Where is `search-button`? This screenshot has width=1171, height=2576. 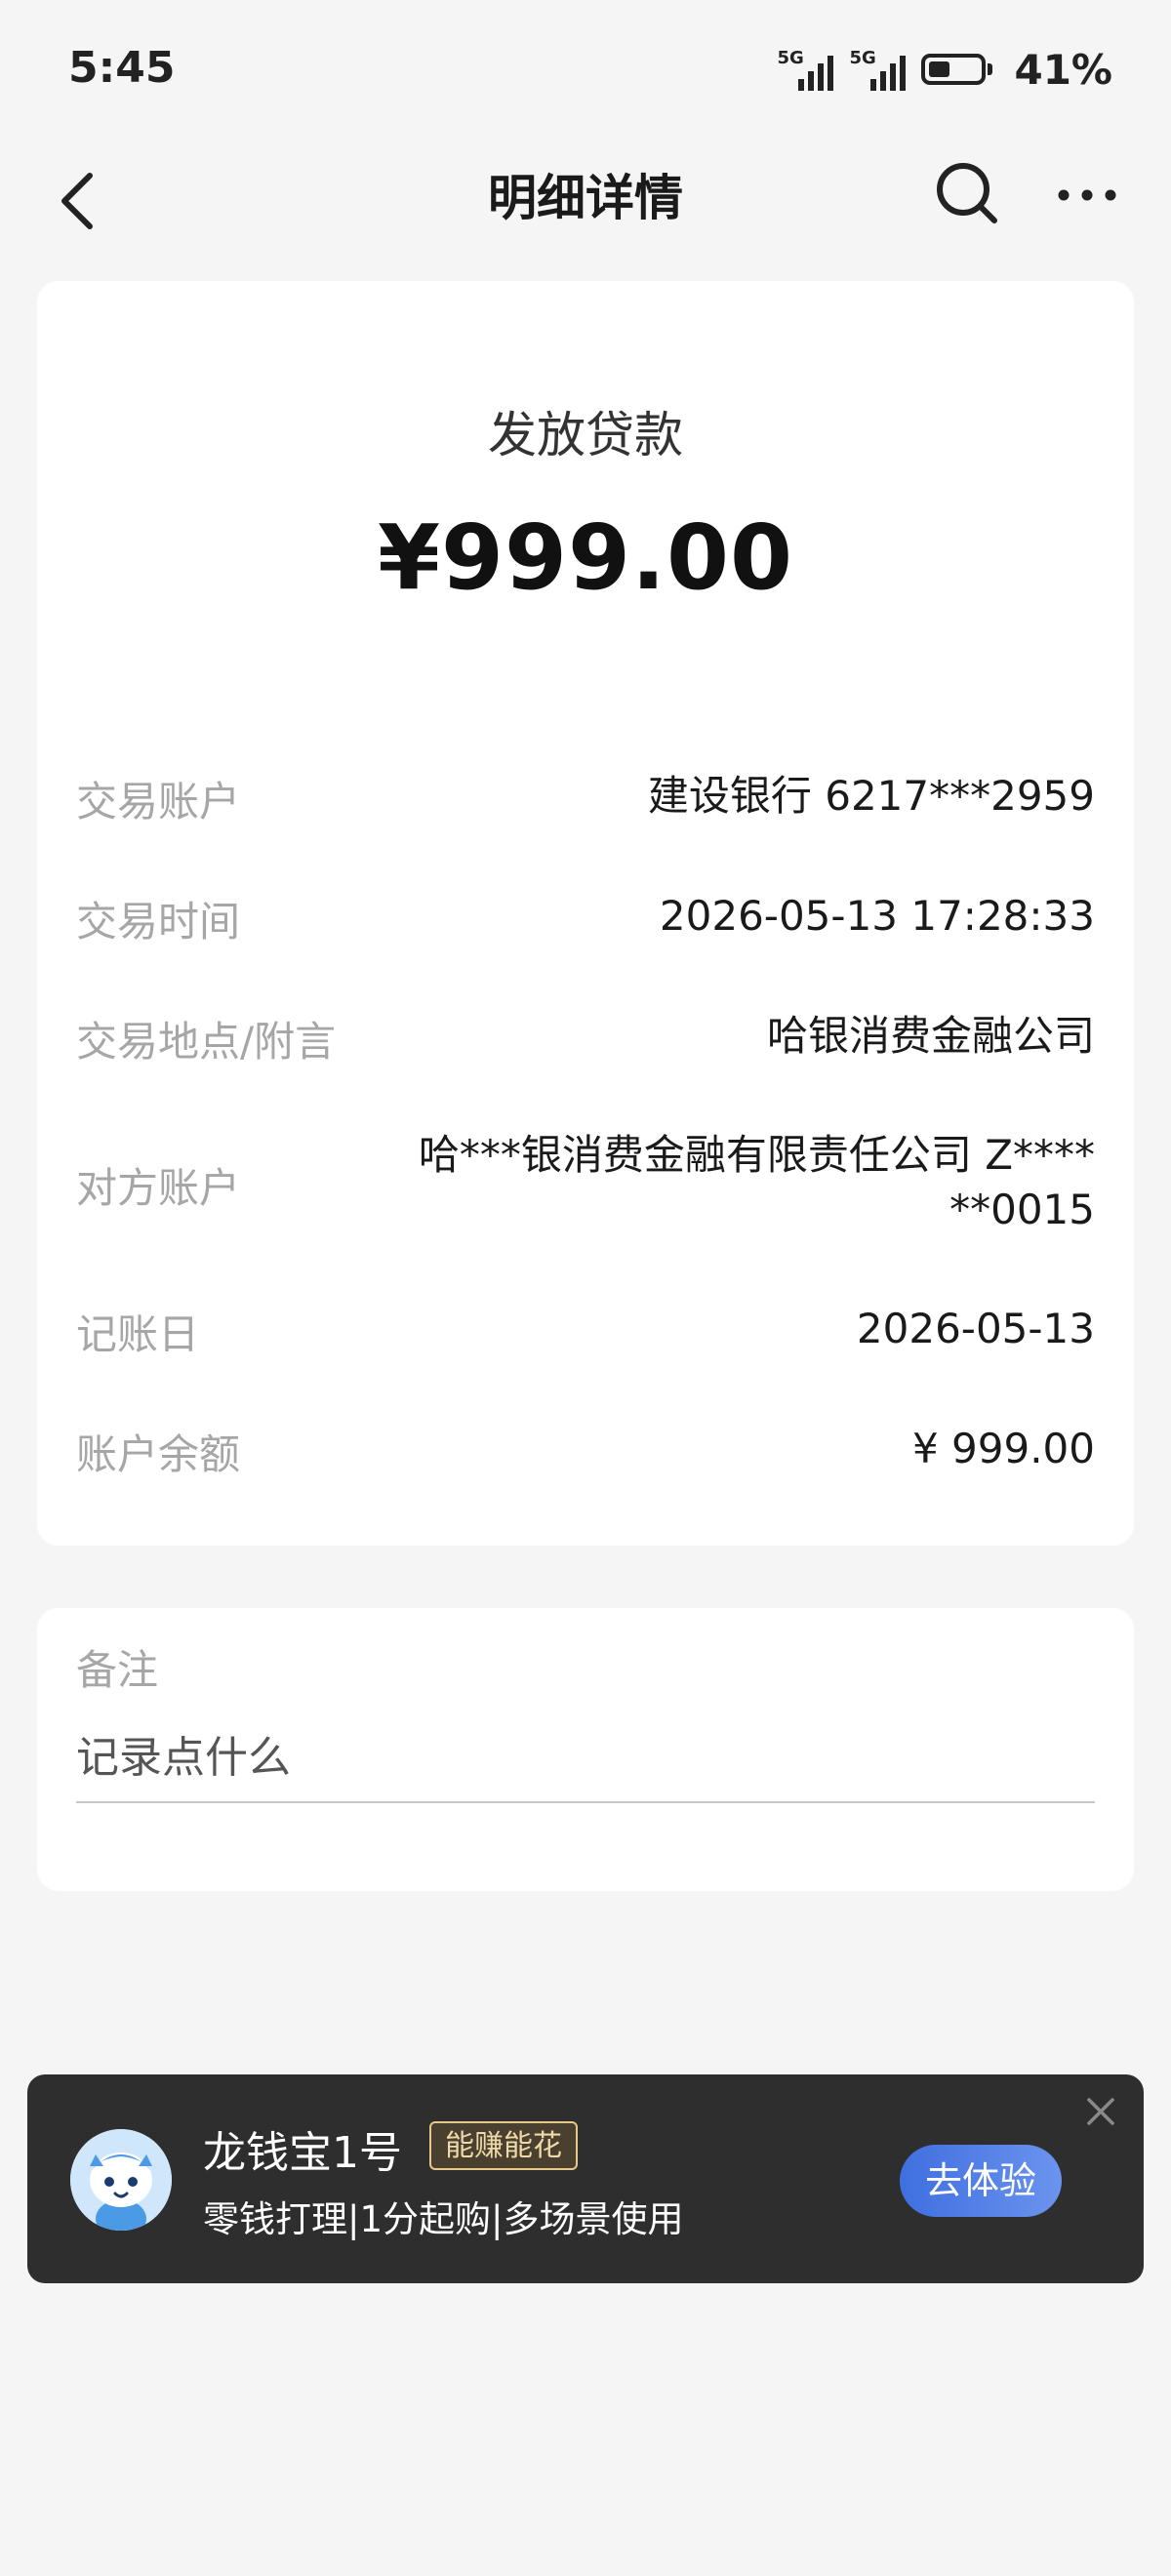 search-button is located at coordinates (967, 193).